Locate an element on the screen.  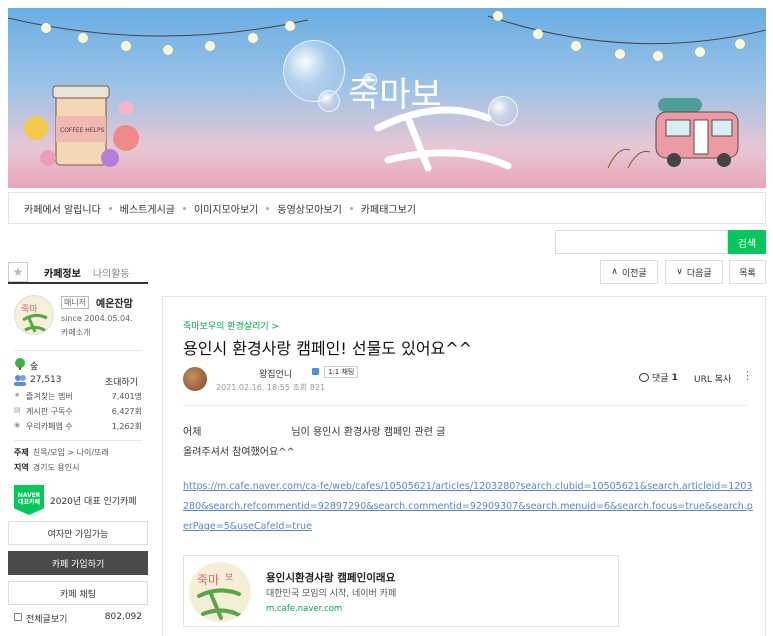
cafe-award: NAVER 대표카페 2020년 대표 인기카페 is located at coordinates (81, 500).